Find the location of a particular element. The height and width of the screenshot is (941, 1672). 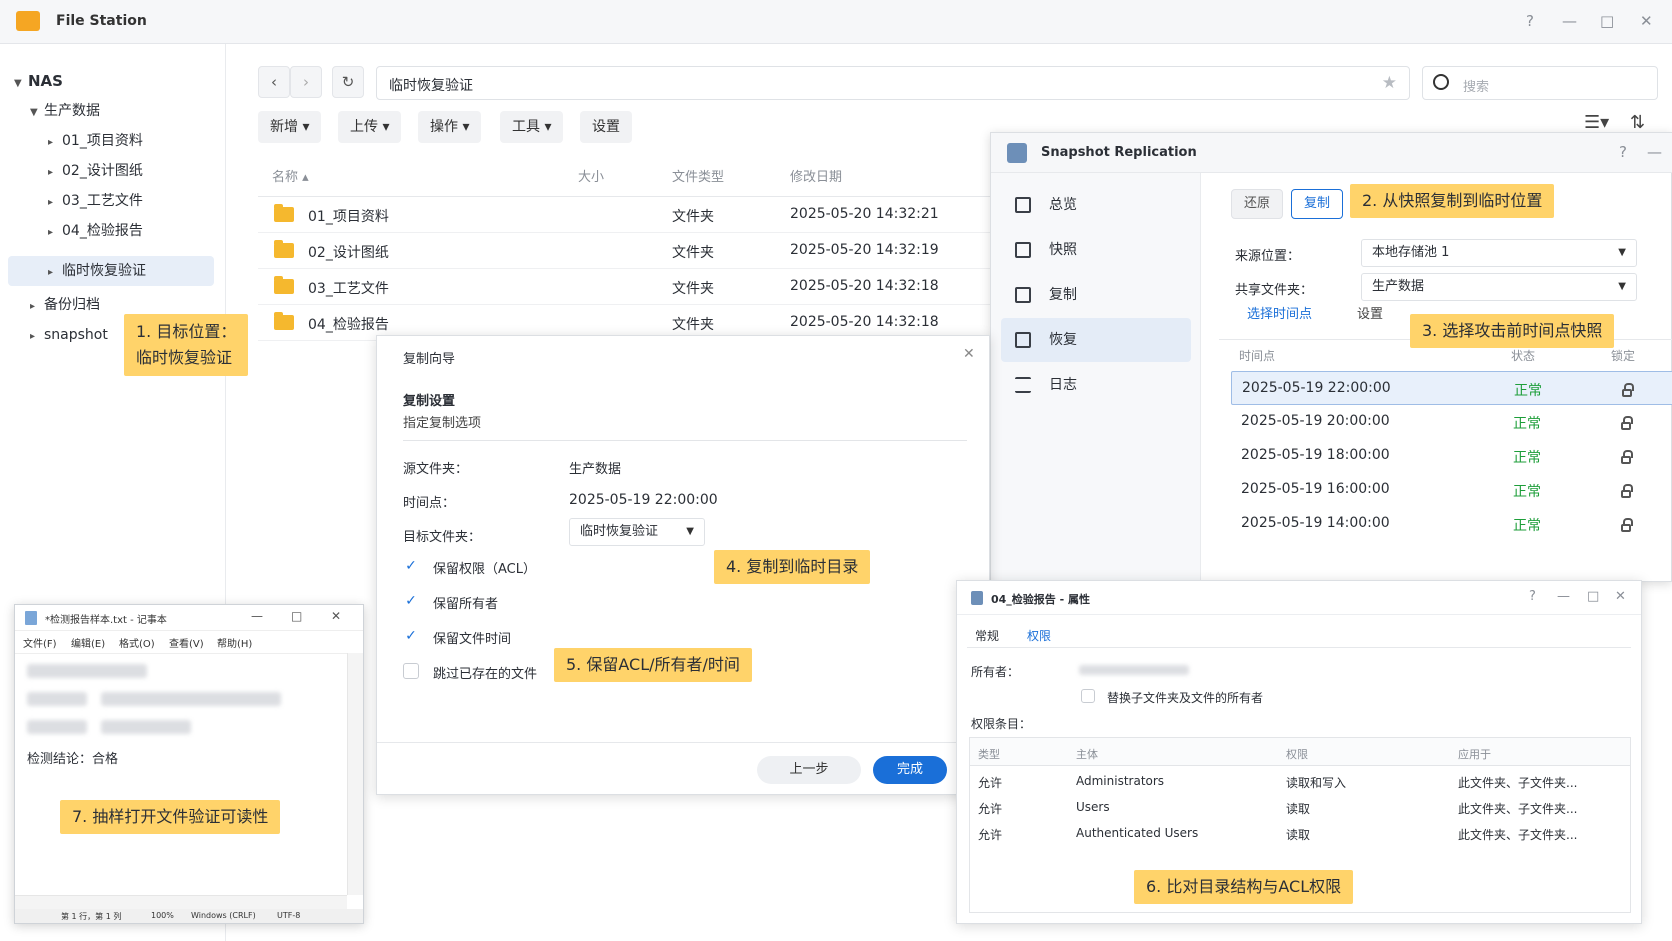

props-minimize-icon: — is located at coordinates (1563, 596).